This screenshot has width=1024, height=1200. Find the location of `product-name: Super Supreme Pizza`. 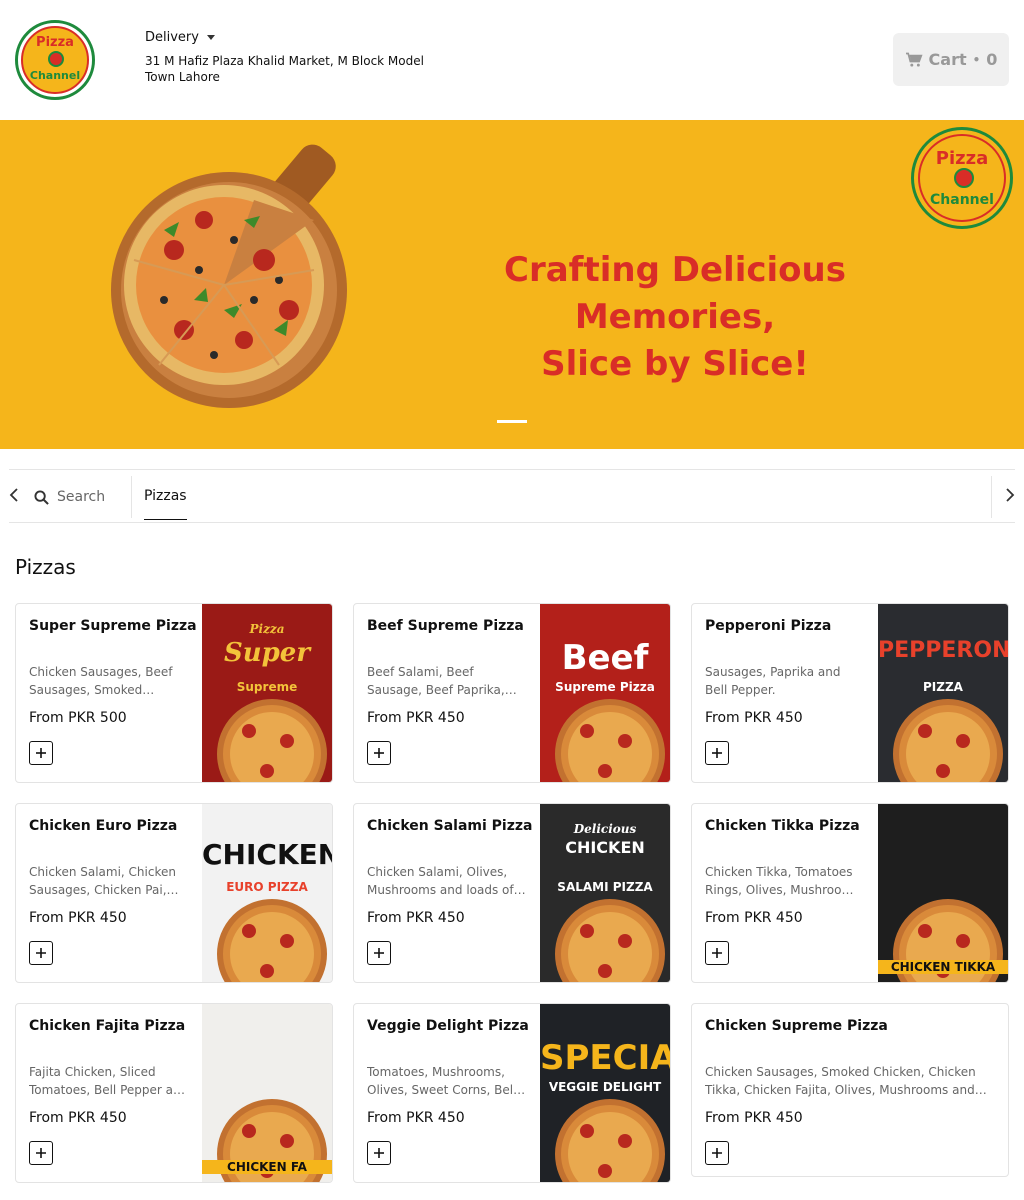

product-name: Super Supreme Pizza is located at coordinates (113, 626).